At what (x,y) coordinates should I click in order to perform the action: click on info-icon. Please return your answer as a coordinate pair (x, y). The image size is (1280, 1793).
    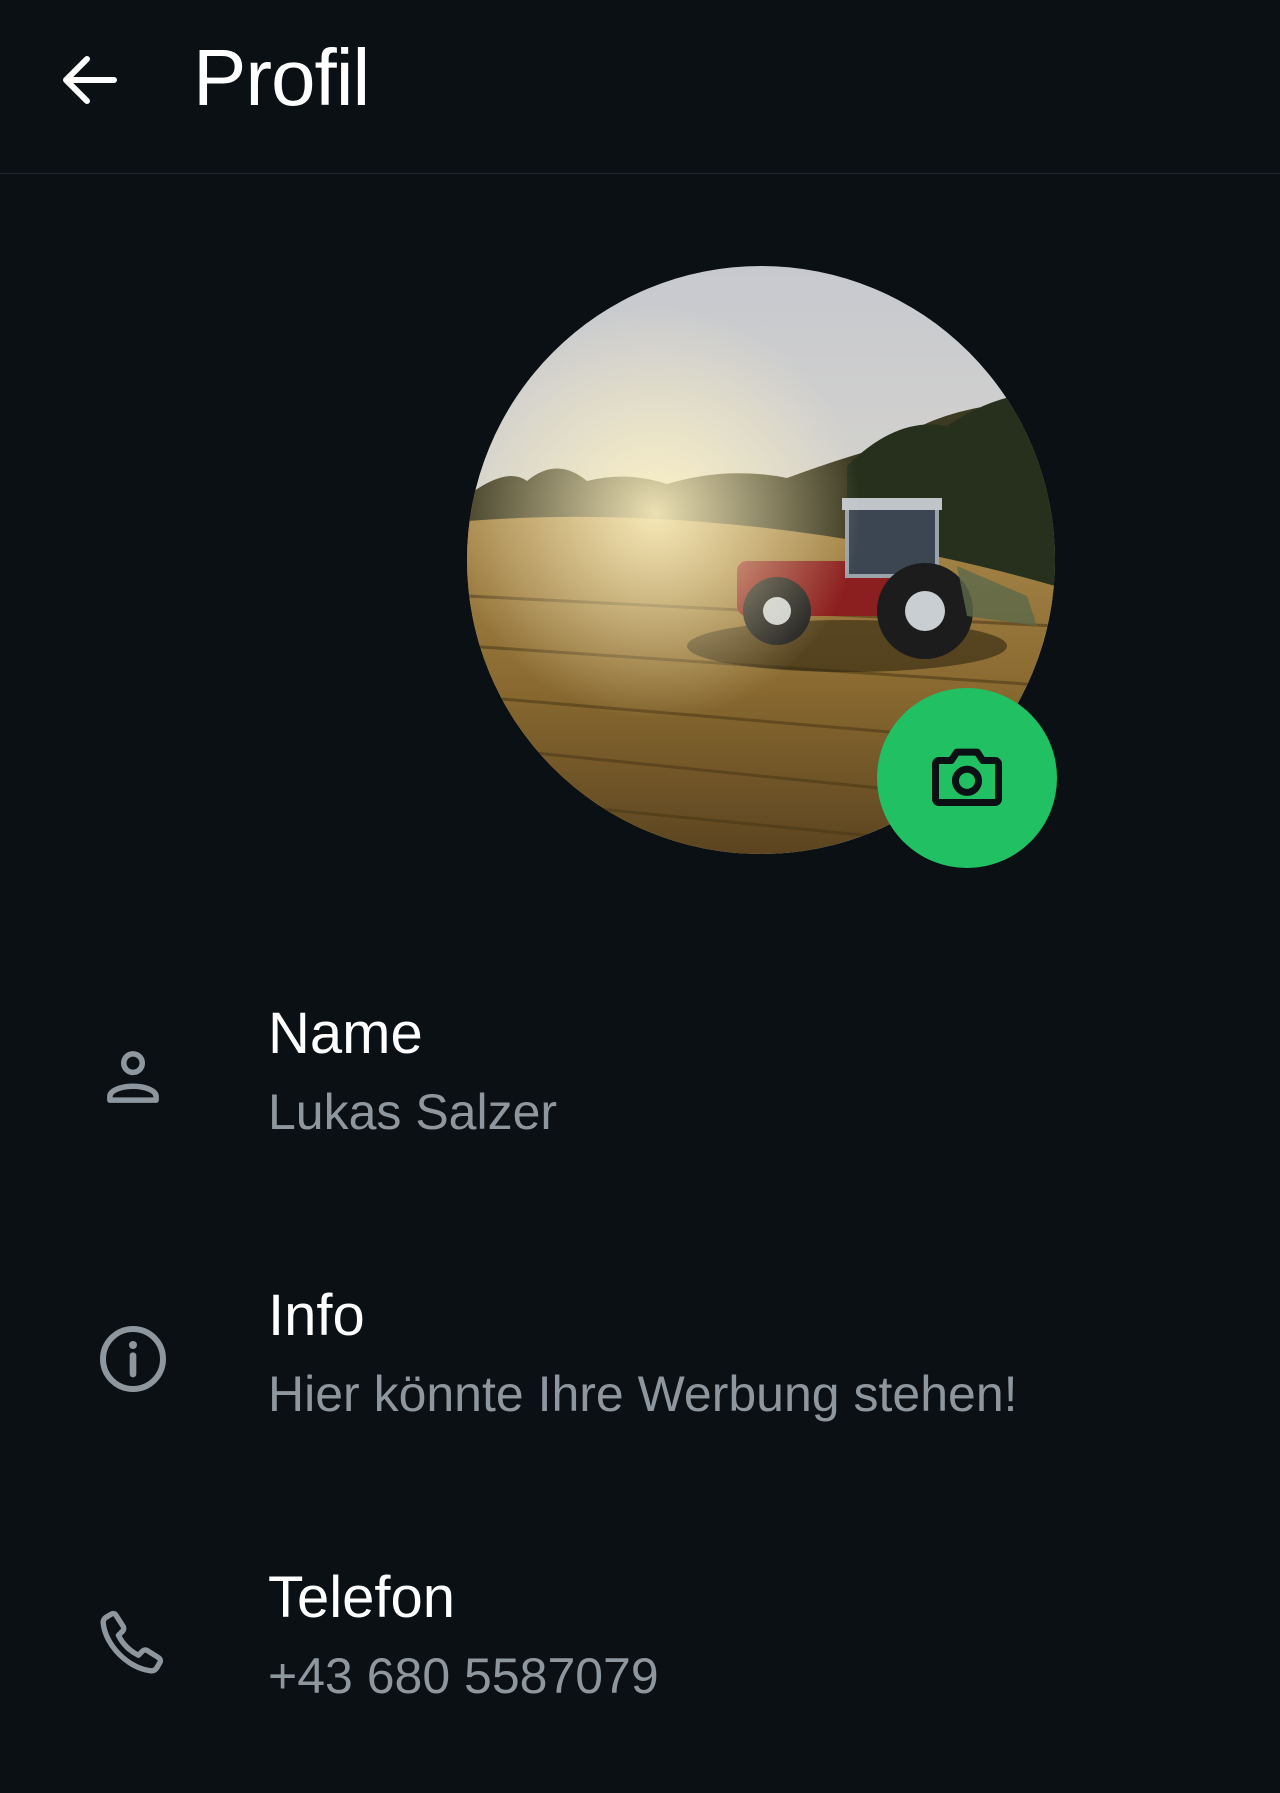
    Looking at the image, I should click on (133, 1359).